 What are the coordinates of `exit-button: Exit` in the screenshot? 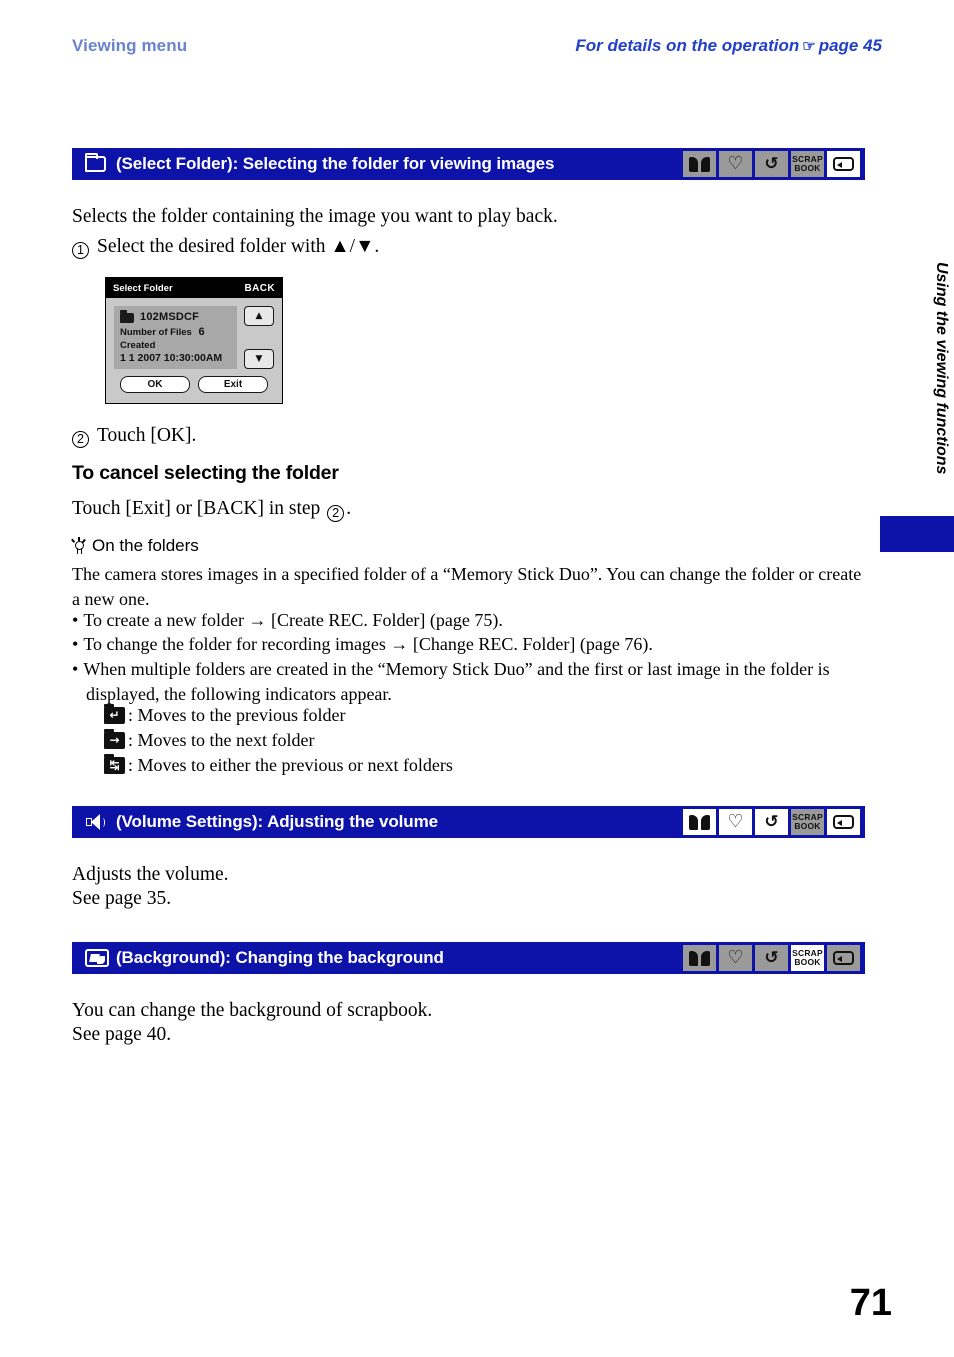 It's located at (233, 384).